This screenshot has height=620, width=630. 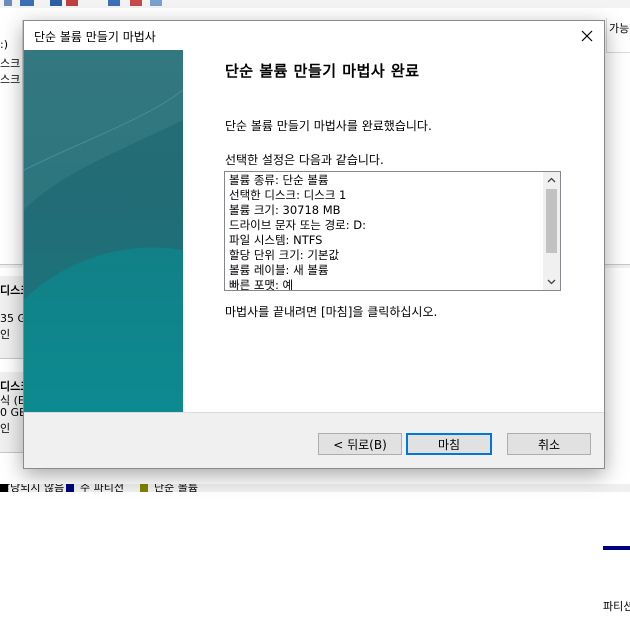 What do you see at coordinates (176, 488) in the screenshot?
I see `legend-label: 단순 볼륨` at bounding box center [176, 488].